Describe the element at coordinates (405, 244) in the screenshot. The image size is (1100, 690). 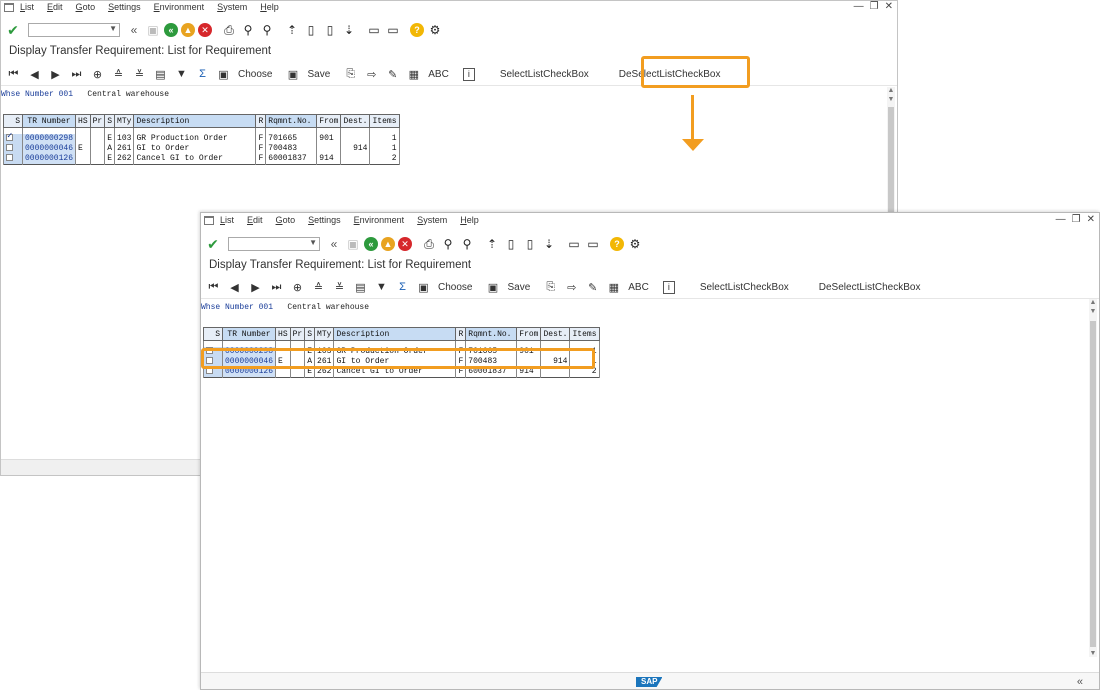
I see `cancel-icon: ✕` at that location.